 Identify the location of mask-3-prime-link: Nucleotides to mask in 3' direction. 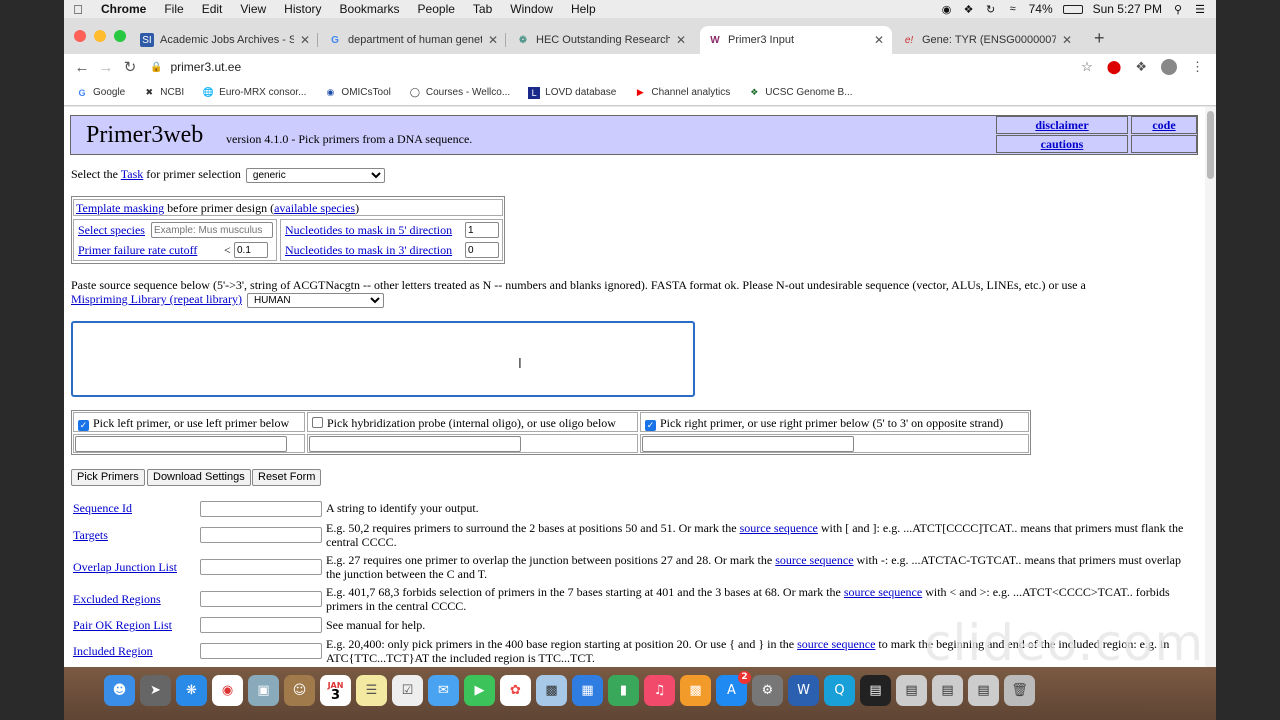
(368, 250).